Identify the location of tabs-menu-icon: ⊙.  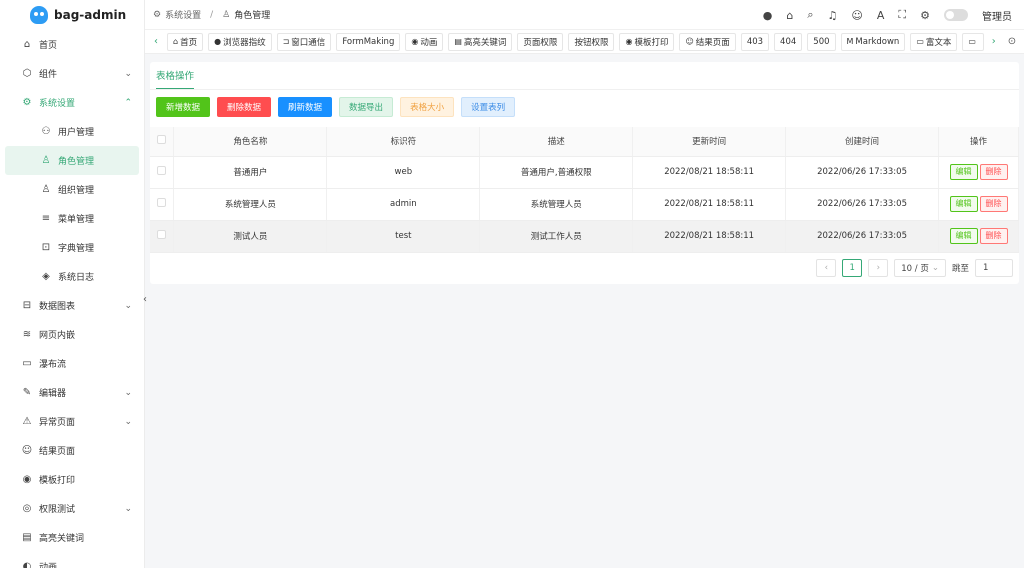
(1012, 41).